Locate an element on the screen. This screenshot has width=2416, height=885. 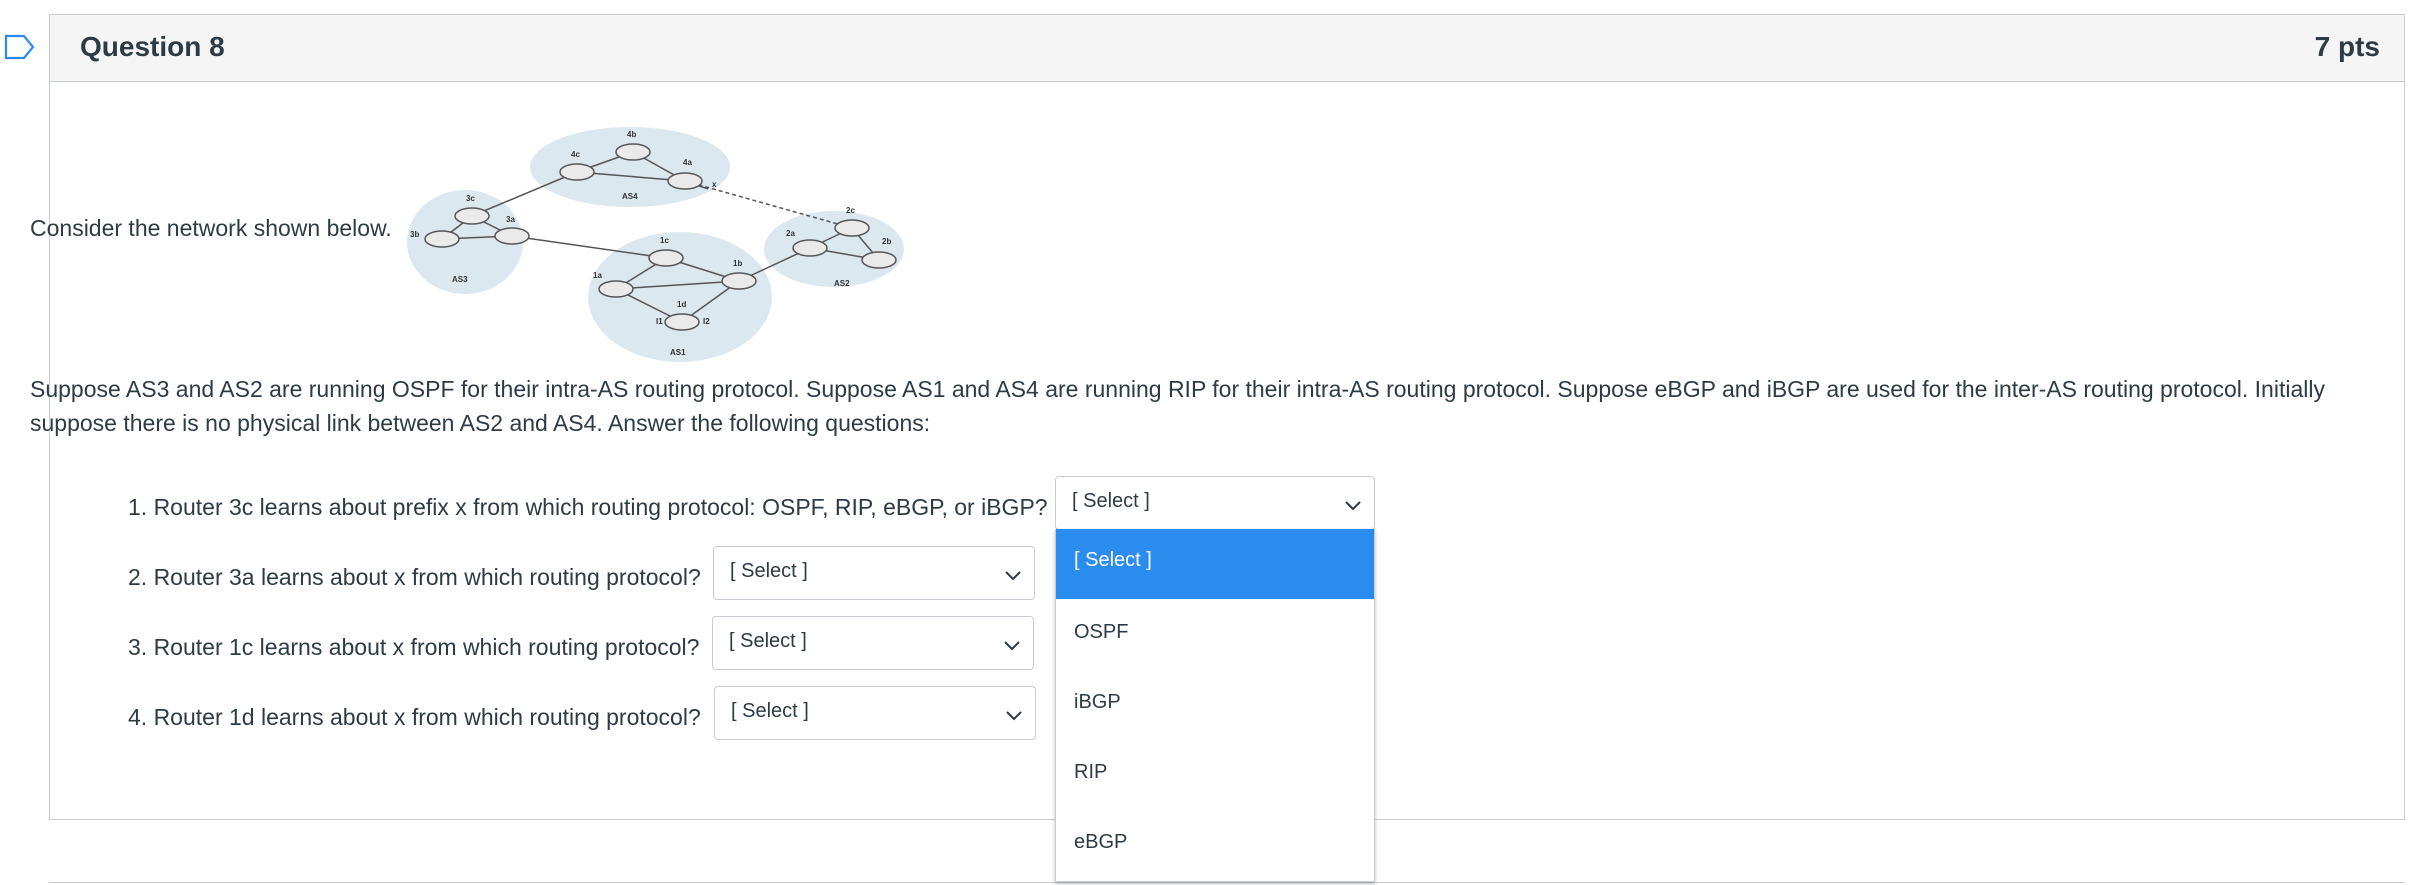
item-1-select: [ Select ] is located at coordinates (1215, 503).